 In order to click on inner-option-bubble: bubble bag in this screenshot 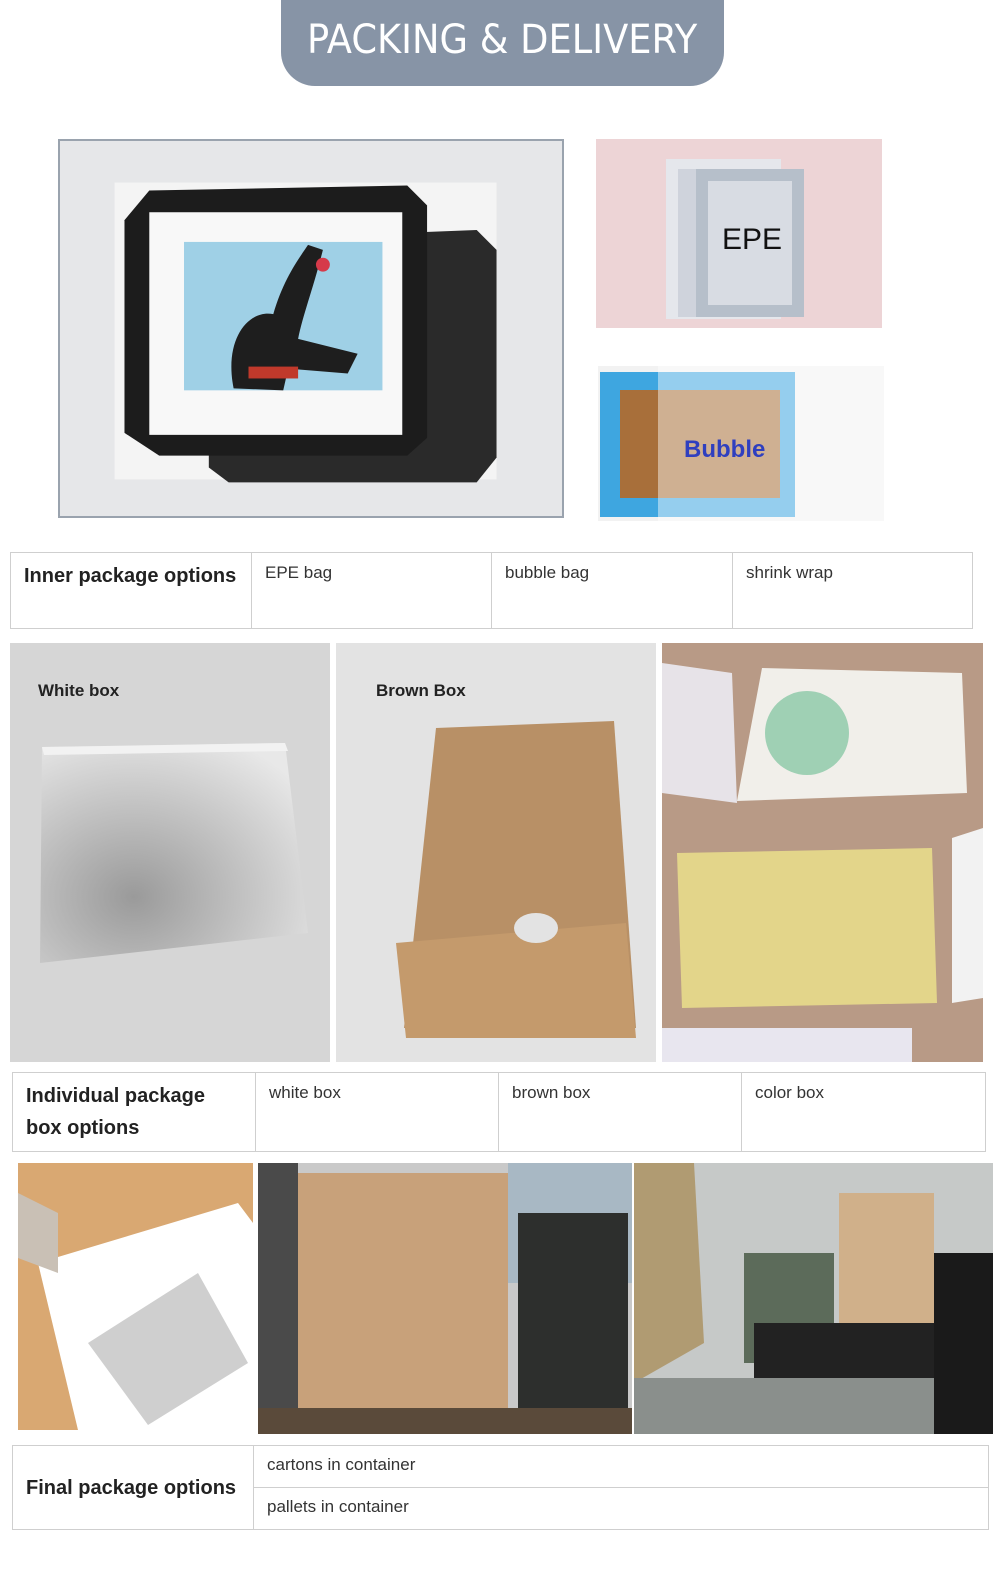, I will do `click(612, 590)`.